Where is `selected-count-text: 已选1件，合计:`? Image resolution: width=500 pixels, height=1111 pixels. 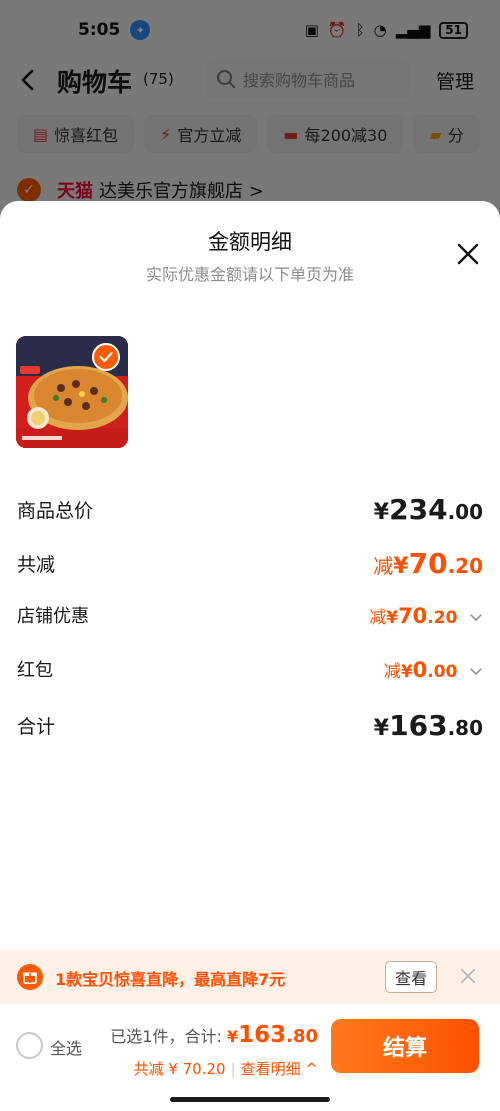 selected-count-text: 已选1件，合计: is located at coordinates (166, 1036).